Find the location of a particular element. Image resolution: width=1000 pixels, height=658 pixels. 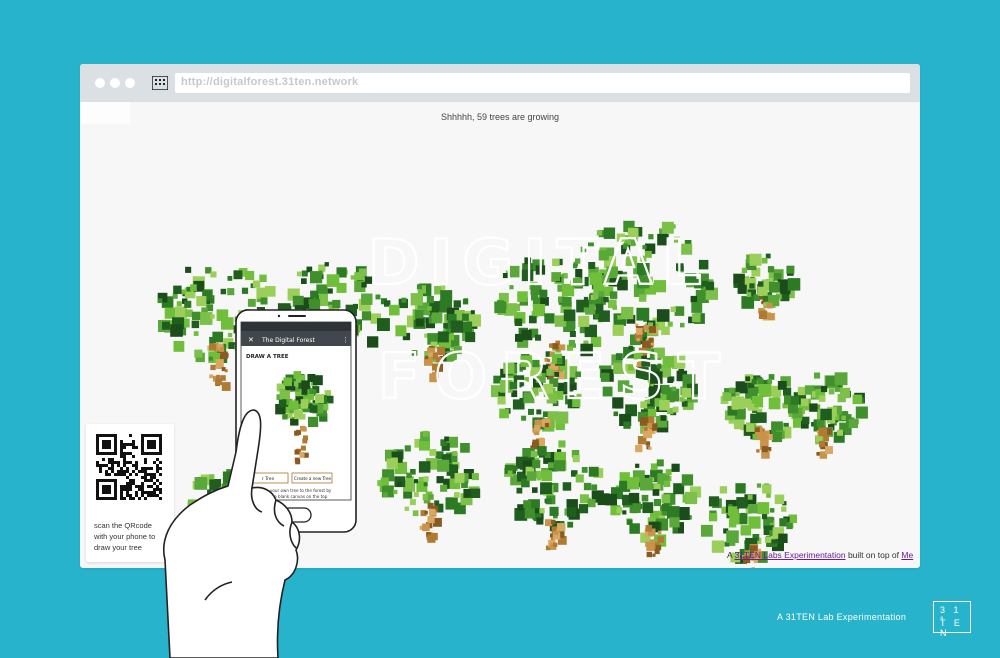

grid-icon is located at coordinates (160, 83).